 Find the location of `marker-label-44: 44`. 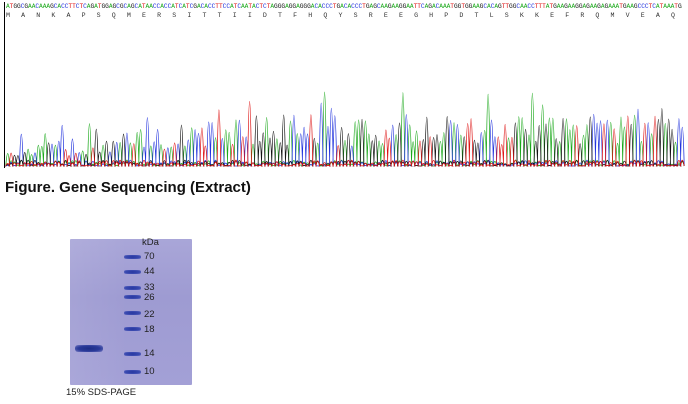

marker-label-44: 44 is located at coordinates (149, 271).